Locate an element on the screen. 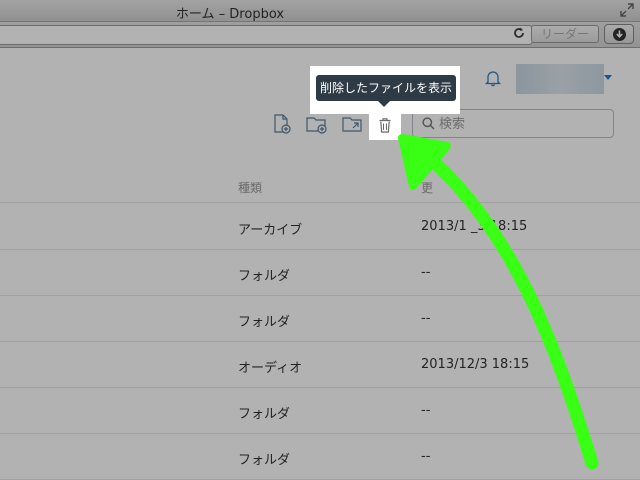  tooltip-show-deleted-files: 削除したファイルを表示 is located at coordinates (386, 91).